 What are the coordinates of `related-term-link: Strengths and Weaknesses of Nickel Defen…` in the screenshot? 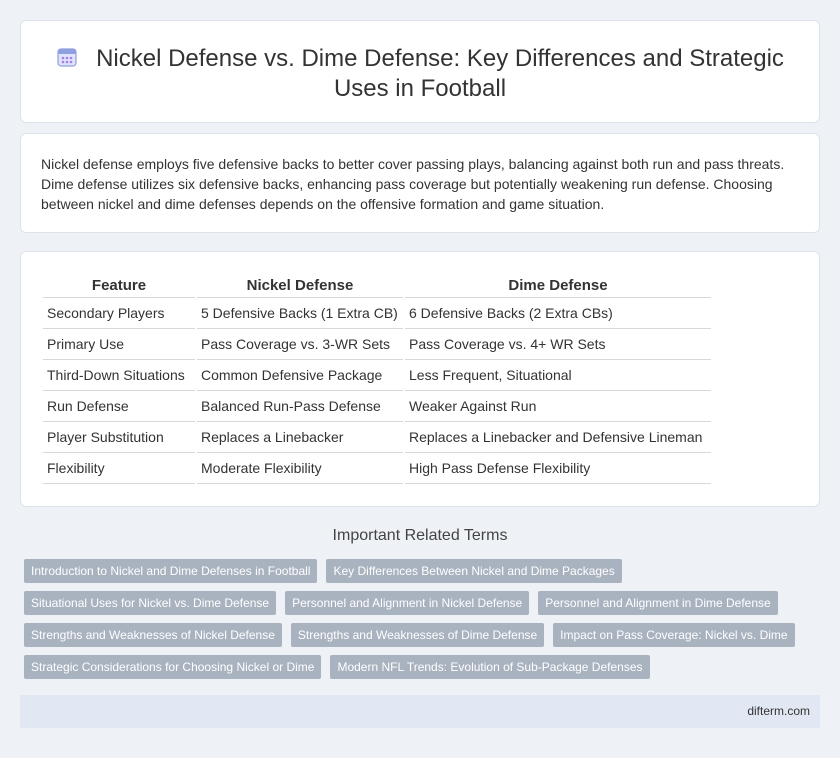 It's located at (153, 635).